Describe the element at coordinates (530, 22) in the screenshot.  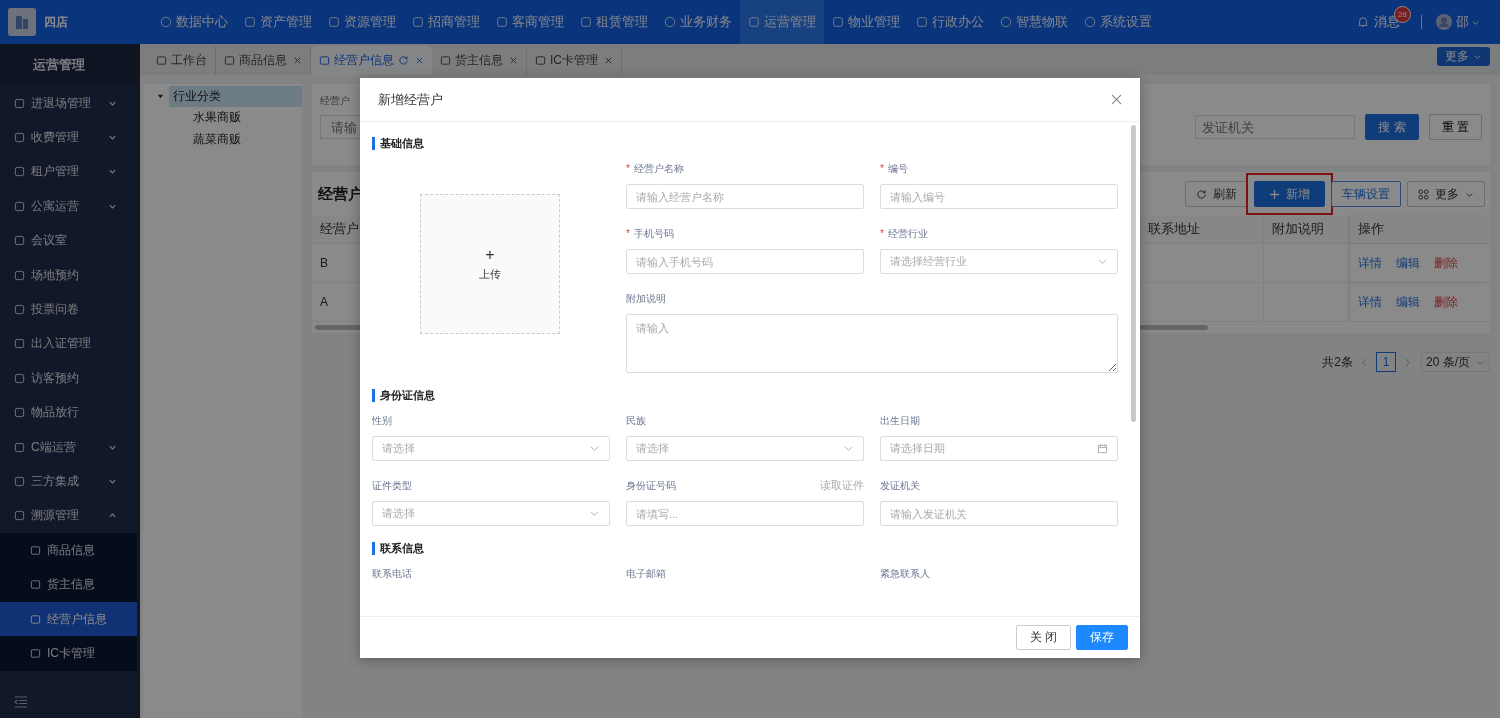
I see `top-nav-item: 客商管理` at that location.